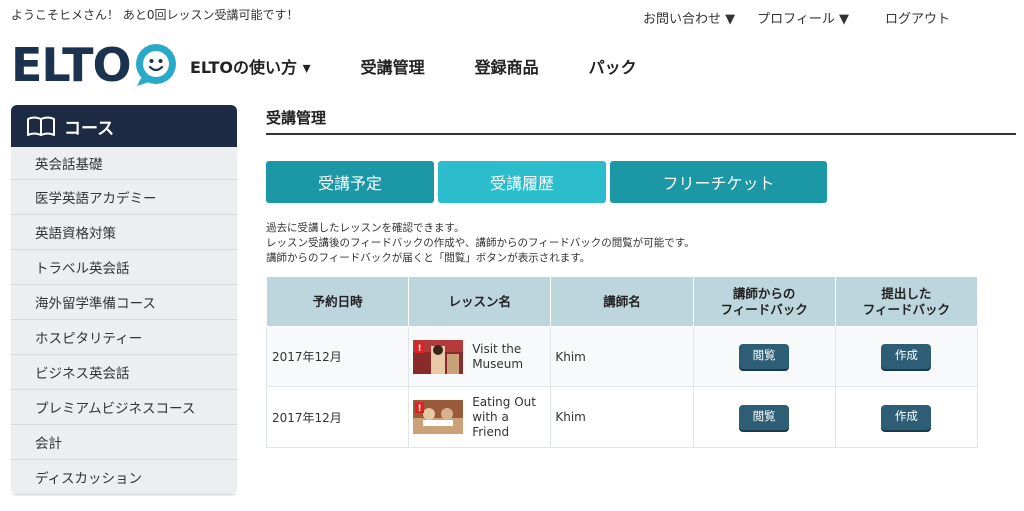  What do you see at coordinates (490, 416) in the screenshot?
I see `lesson-name-line2: with a` at bounding box center [490, 416].